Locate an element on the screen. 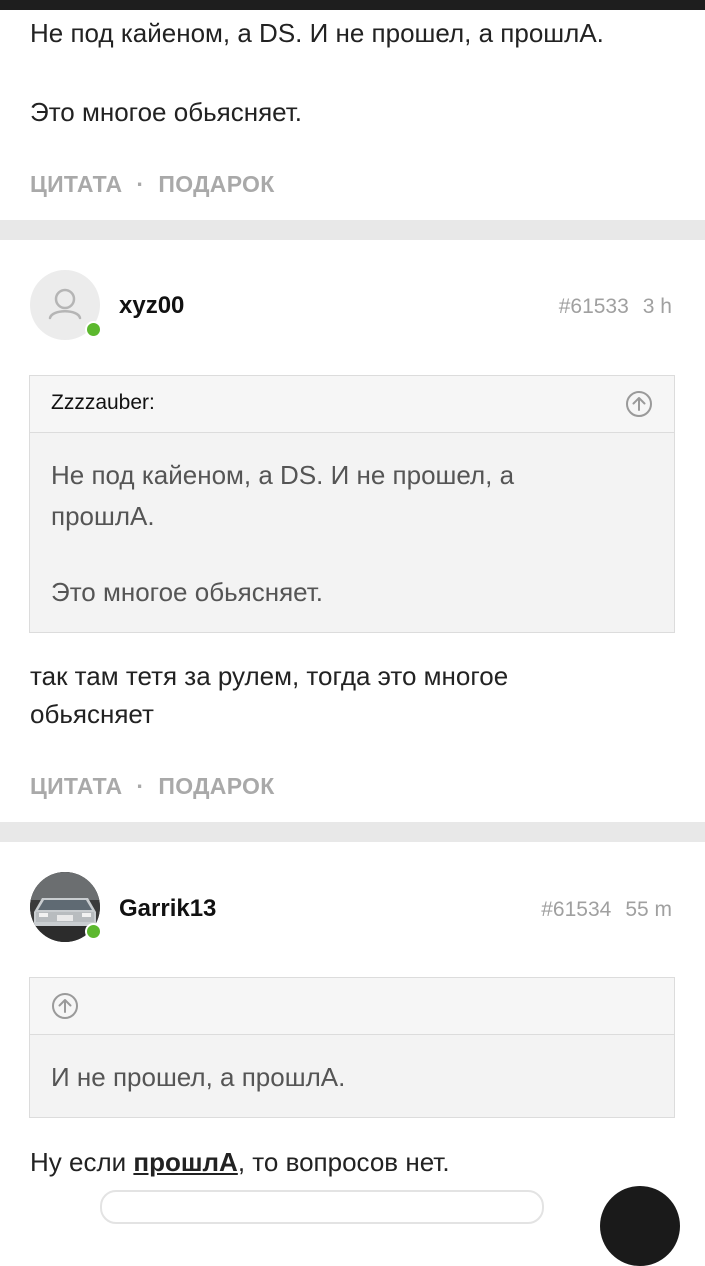 Image resolution: width=705 pixels, height=1266 pixels. quote-header: Zzzzauber: is located at coordinates (352, 404).